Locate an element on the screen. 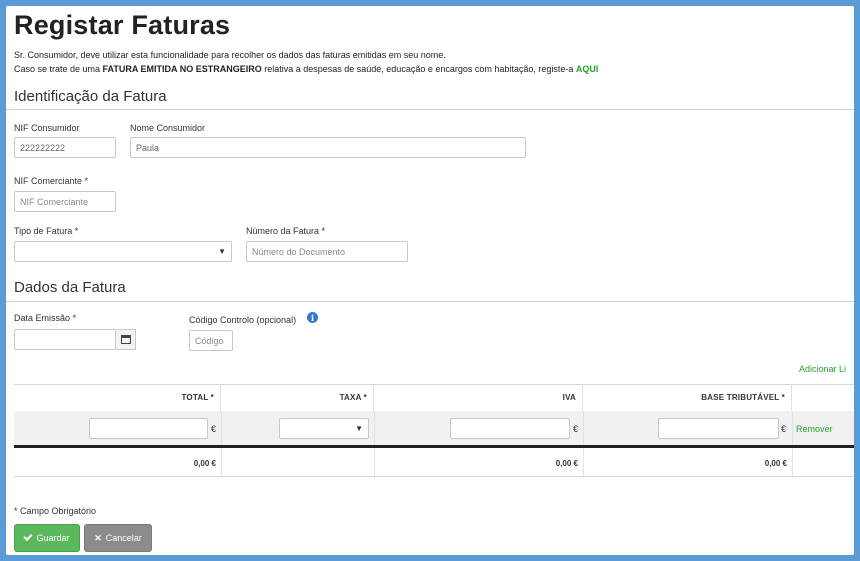 The height and width of the screenshot is (561, 860). guardar-button: Guardar is located at coordinates (47, 538).